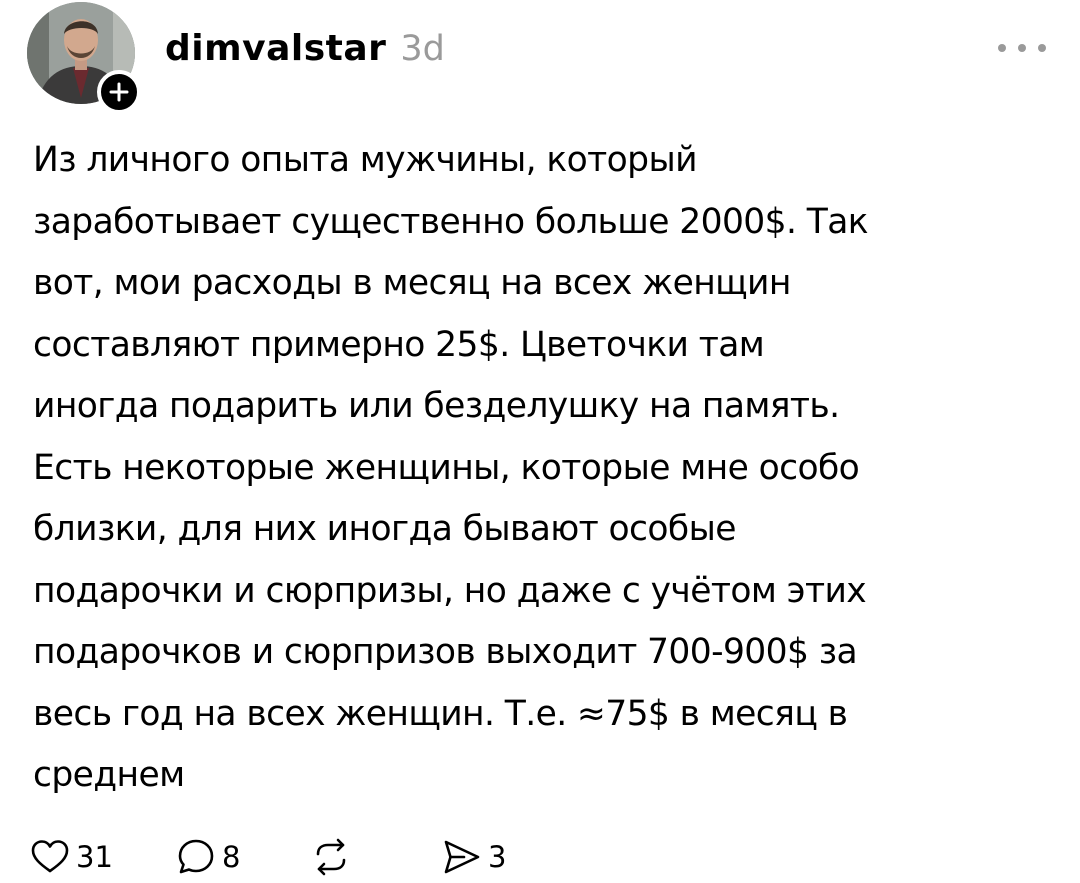 The image size is (1080, 883). I want to click on follow-button, so click(119, 92).